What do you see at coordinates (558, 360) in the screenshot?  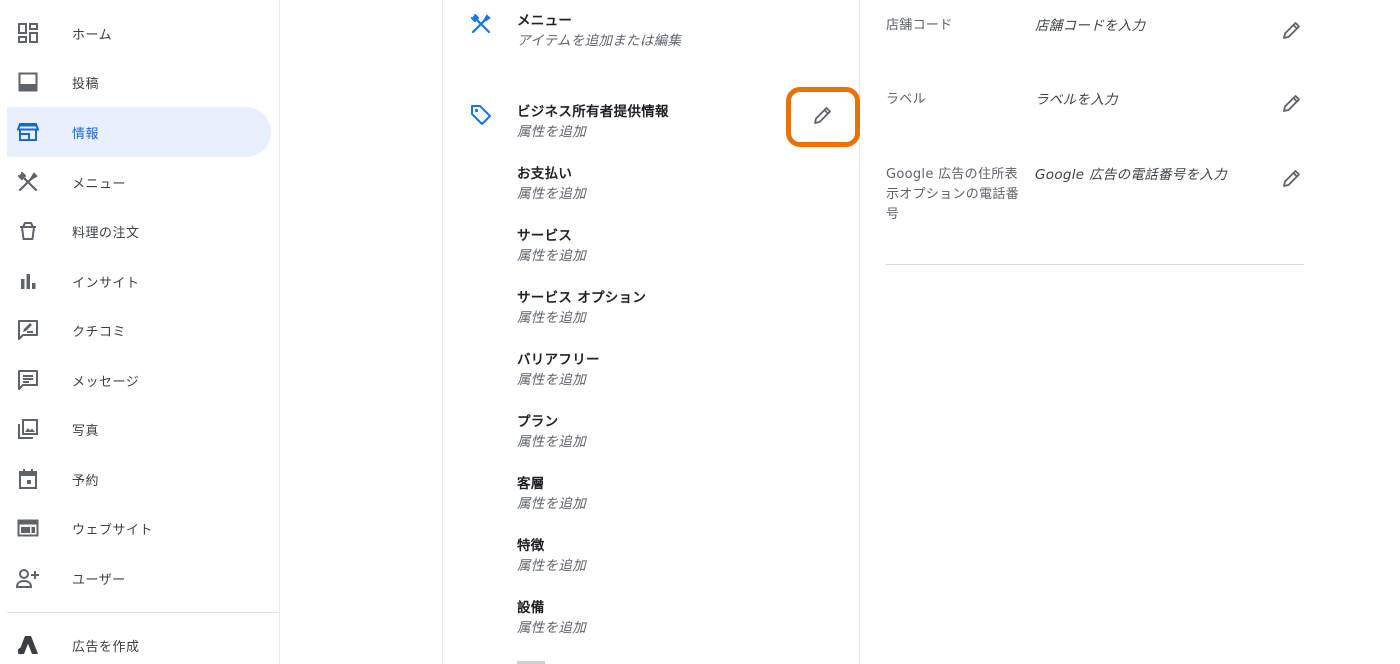 I see `attribute-title: バリアフリー` at bounding box center [558, 360].